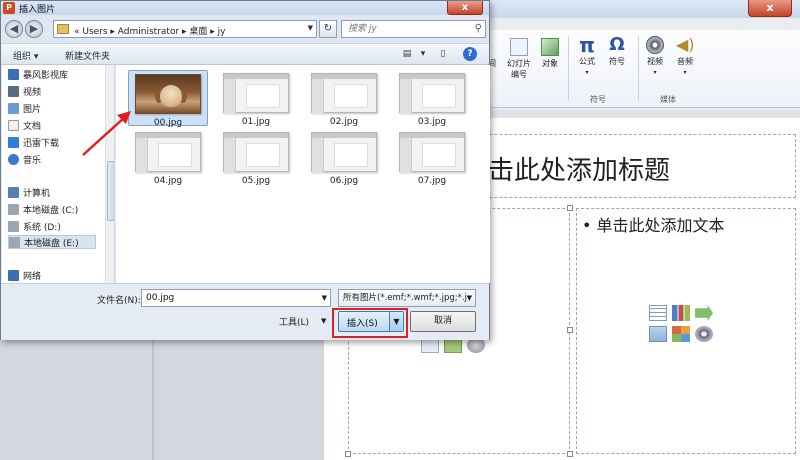  What do you see at coordinates (168, 94) in the screenshot?
I see `dog-photo-thumbnail` at bounding box center [168, 94].